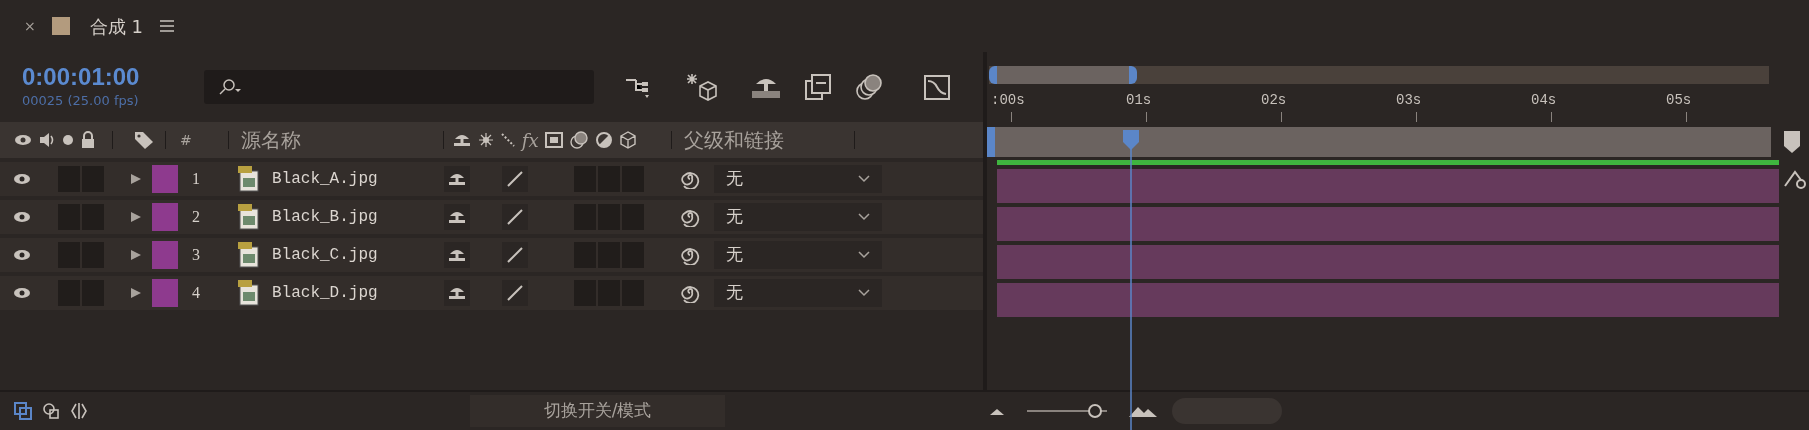 The width and height of the screenshot is (1809, 430). What do you see at coordinates (485, 140) in the screenshot?
I see `collapse-sun-icon` at bounding box center [485, 140].